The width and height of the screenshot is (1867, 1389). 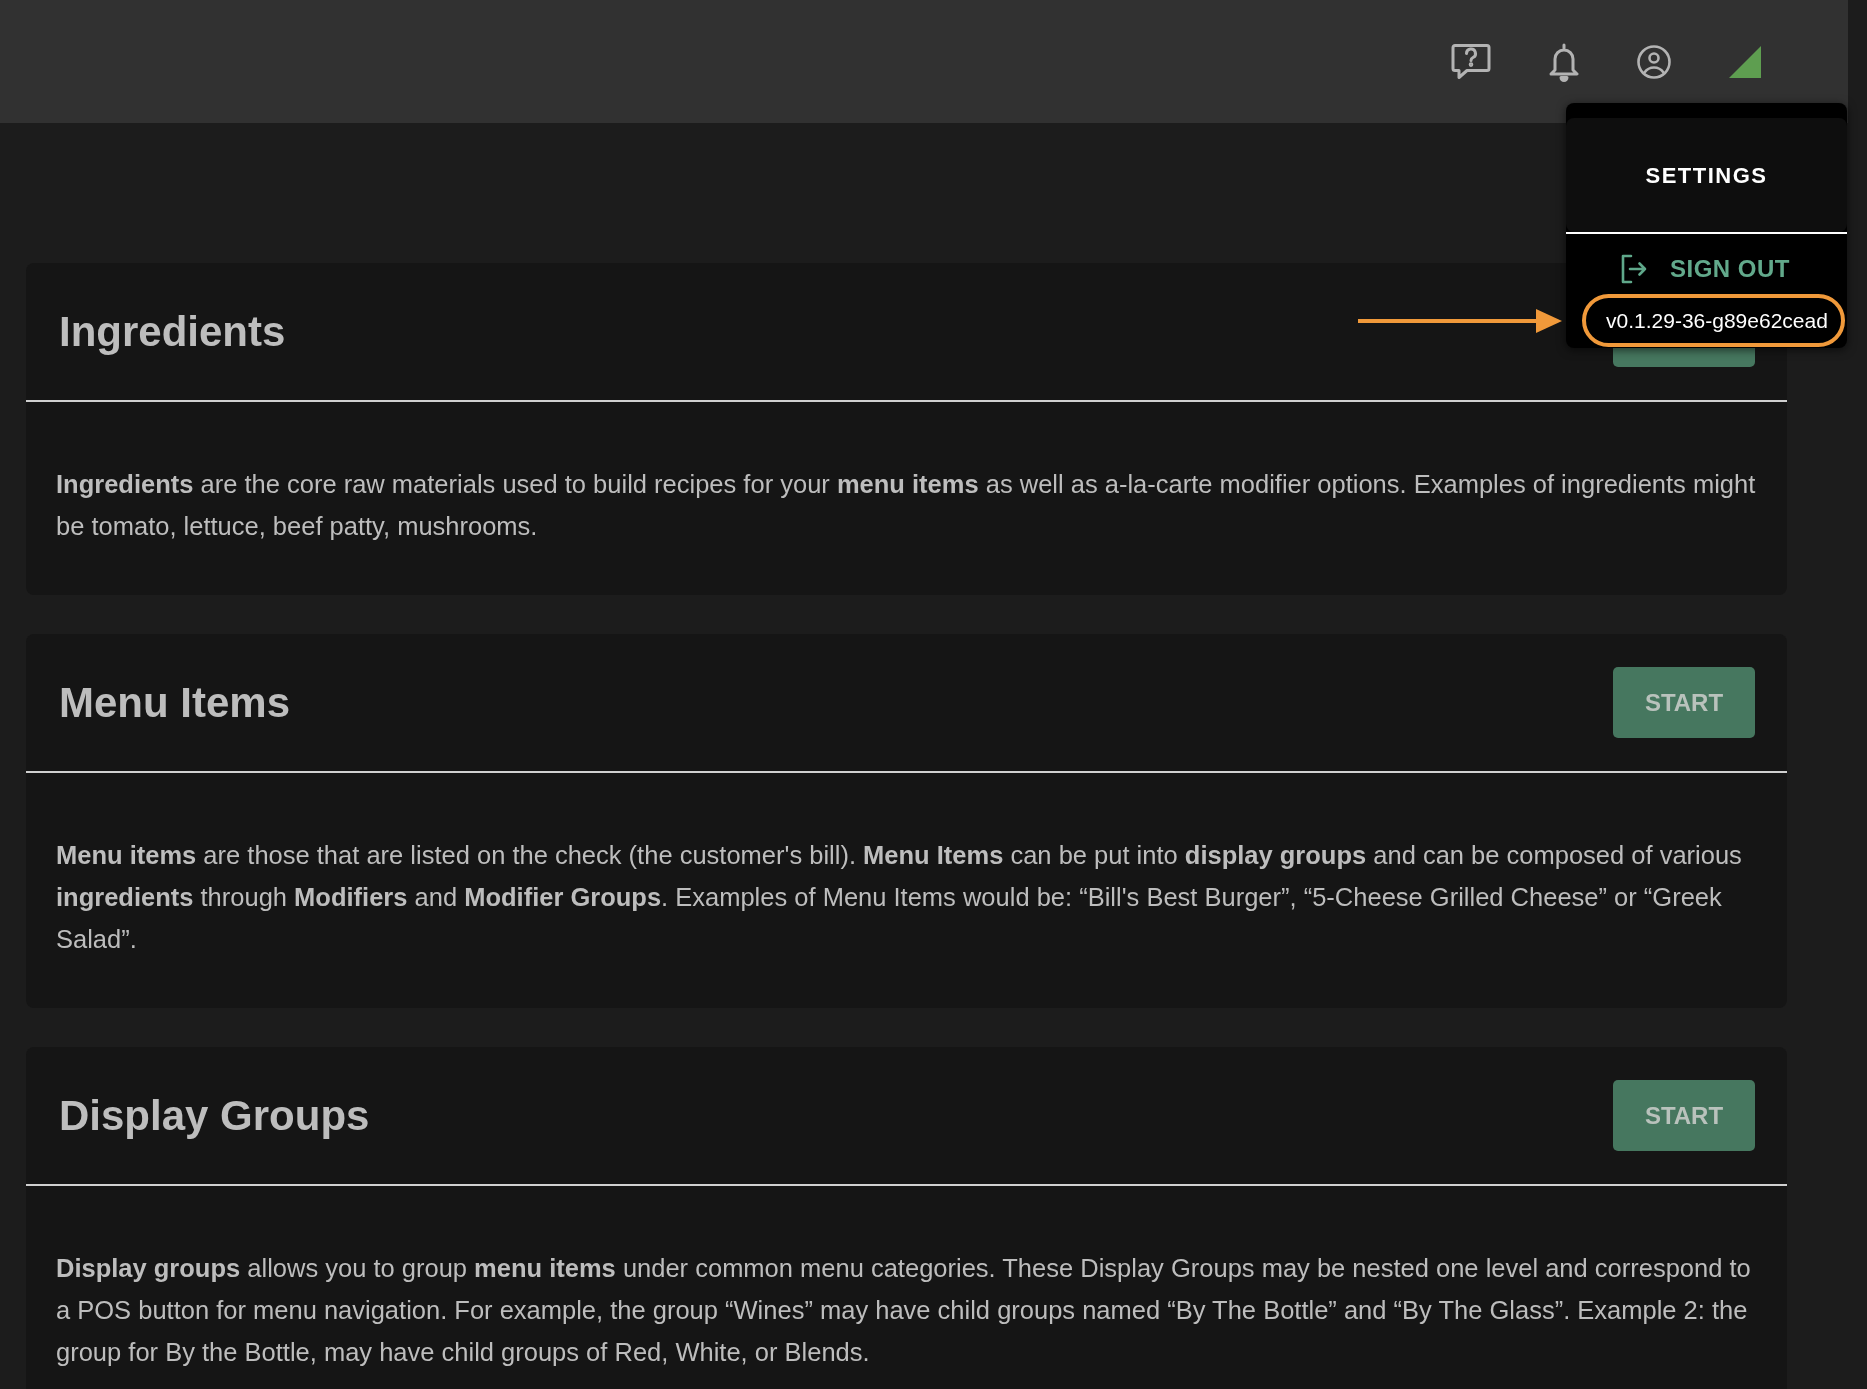 What do you see at coordinates (1745, 61) in the screenshot?
I see `triangle-icon` at bounding box center [1745, 61].